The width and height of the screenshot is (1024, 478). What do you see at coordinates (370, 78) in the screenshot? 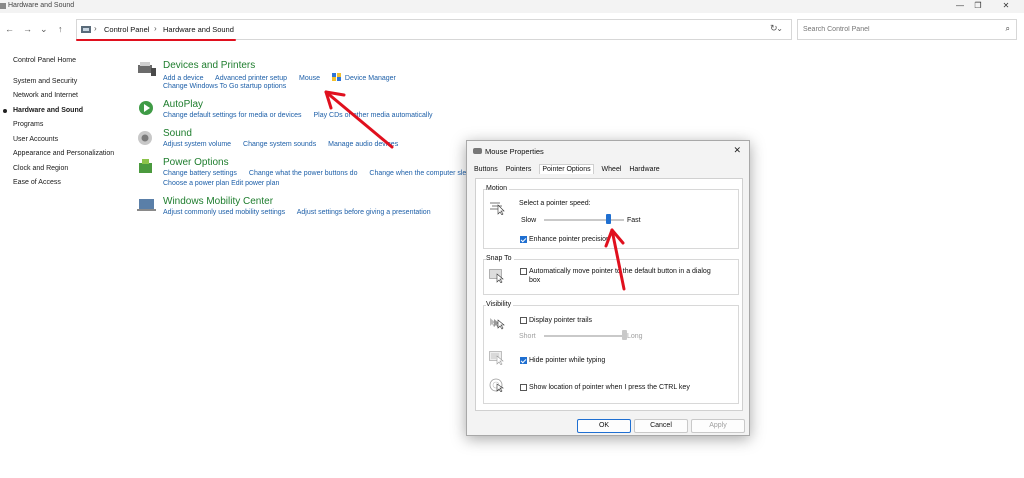
I see `device-manager-link: Device Manager` at bounding box center [370, 78].